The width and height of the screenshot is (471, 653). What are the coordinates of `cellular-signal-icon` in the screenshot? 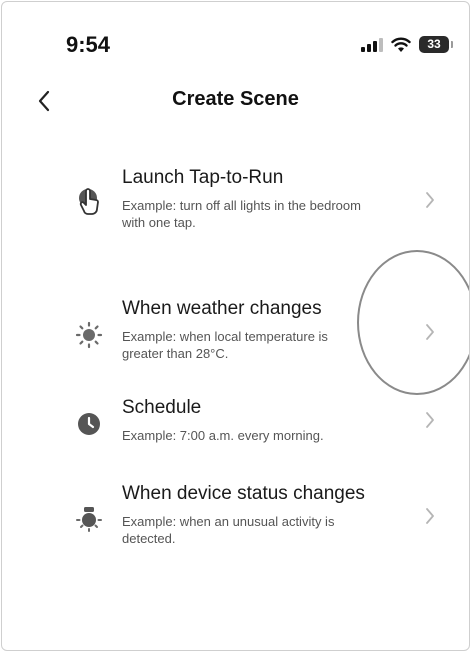 It's located at (372, 44).